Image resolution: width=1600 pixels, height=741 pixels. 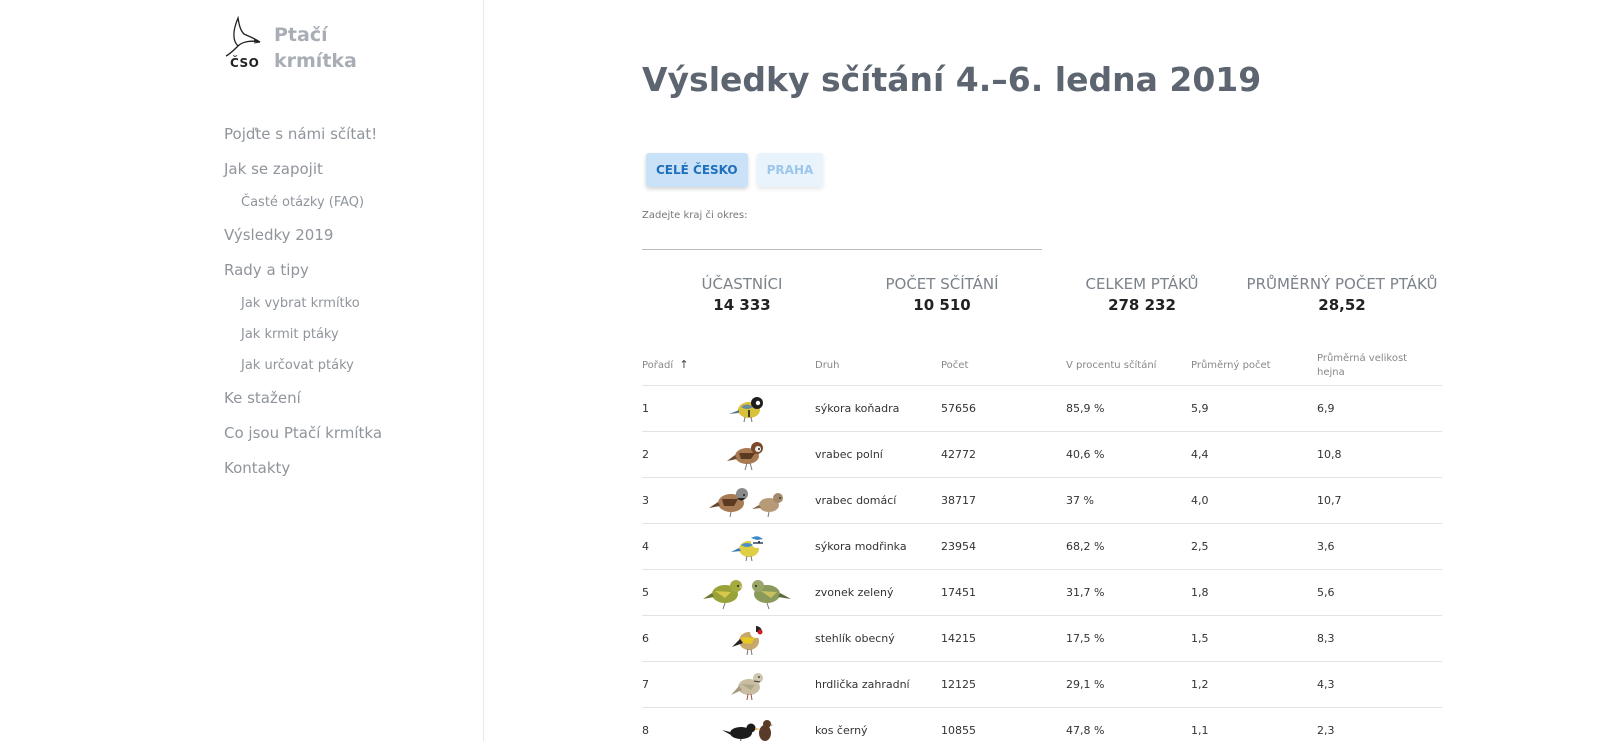 I want to click on rank-cell: 4, so click(x=645, y=546).